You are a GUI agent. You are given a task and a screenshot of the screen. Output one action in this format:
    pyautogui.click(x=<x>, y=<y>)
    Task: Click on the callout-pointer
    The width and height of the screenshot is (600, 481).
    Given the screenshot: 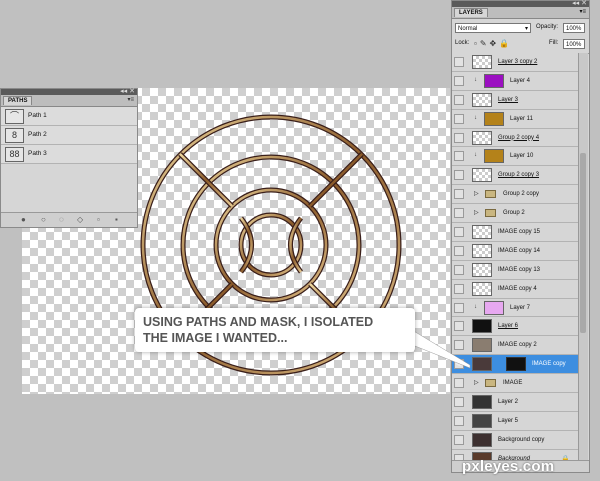 What is the action you would take?
    pyautogui.click(x=432, y=349)
    